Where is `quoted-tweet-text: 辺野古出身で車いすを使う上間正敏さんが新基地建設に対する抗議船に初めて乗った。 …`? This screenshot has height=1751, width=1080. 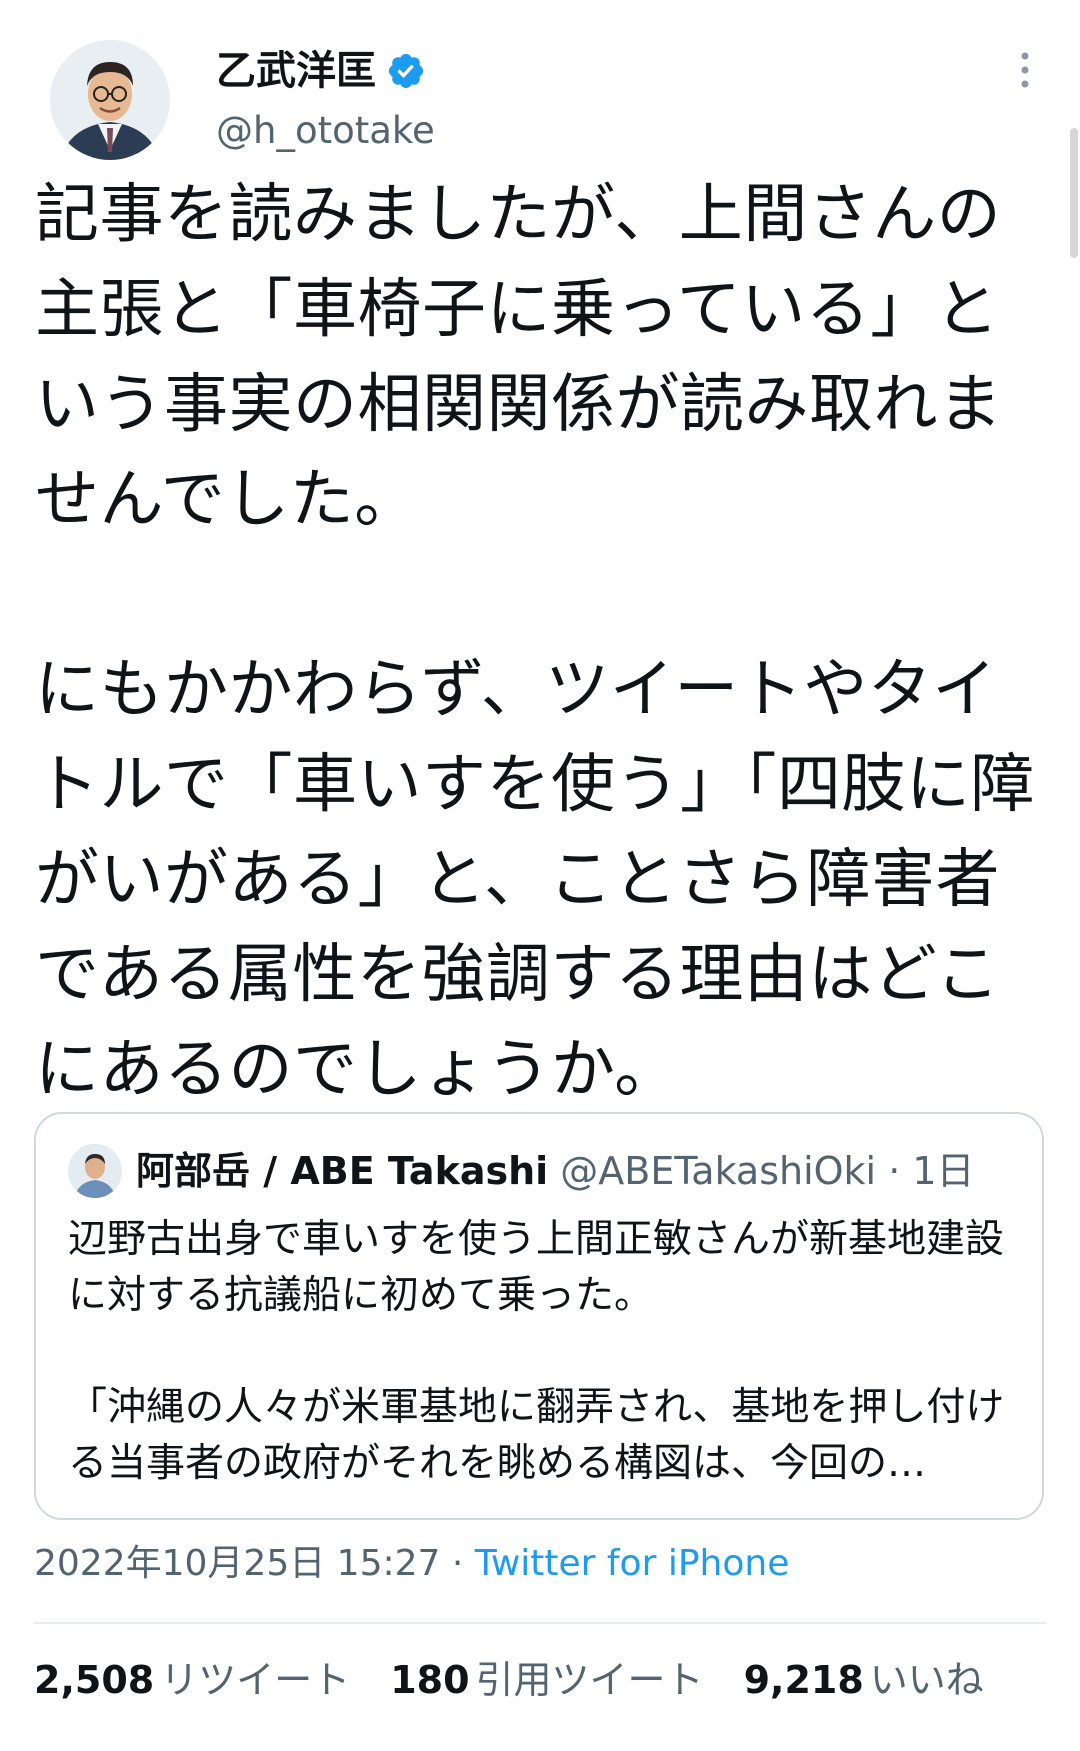 quoted-tweet-text: 辺野古出身で車いすを使う上間正敏さんが新基地建設に対する抗議船に初めて乗った。 … is located at coordinates (536, 1351).